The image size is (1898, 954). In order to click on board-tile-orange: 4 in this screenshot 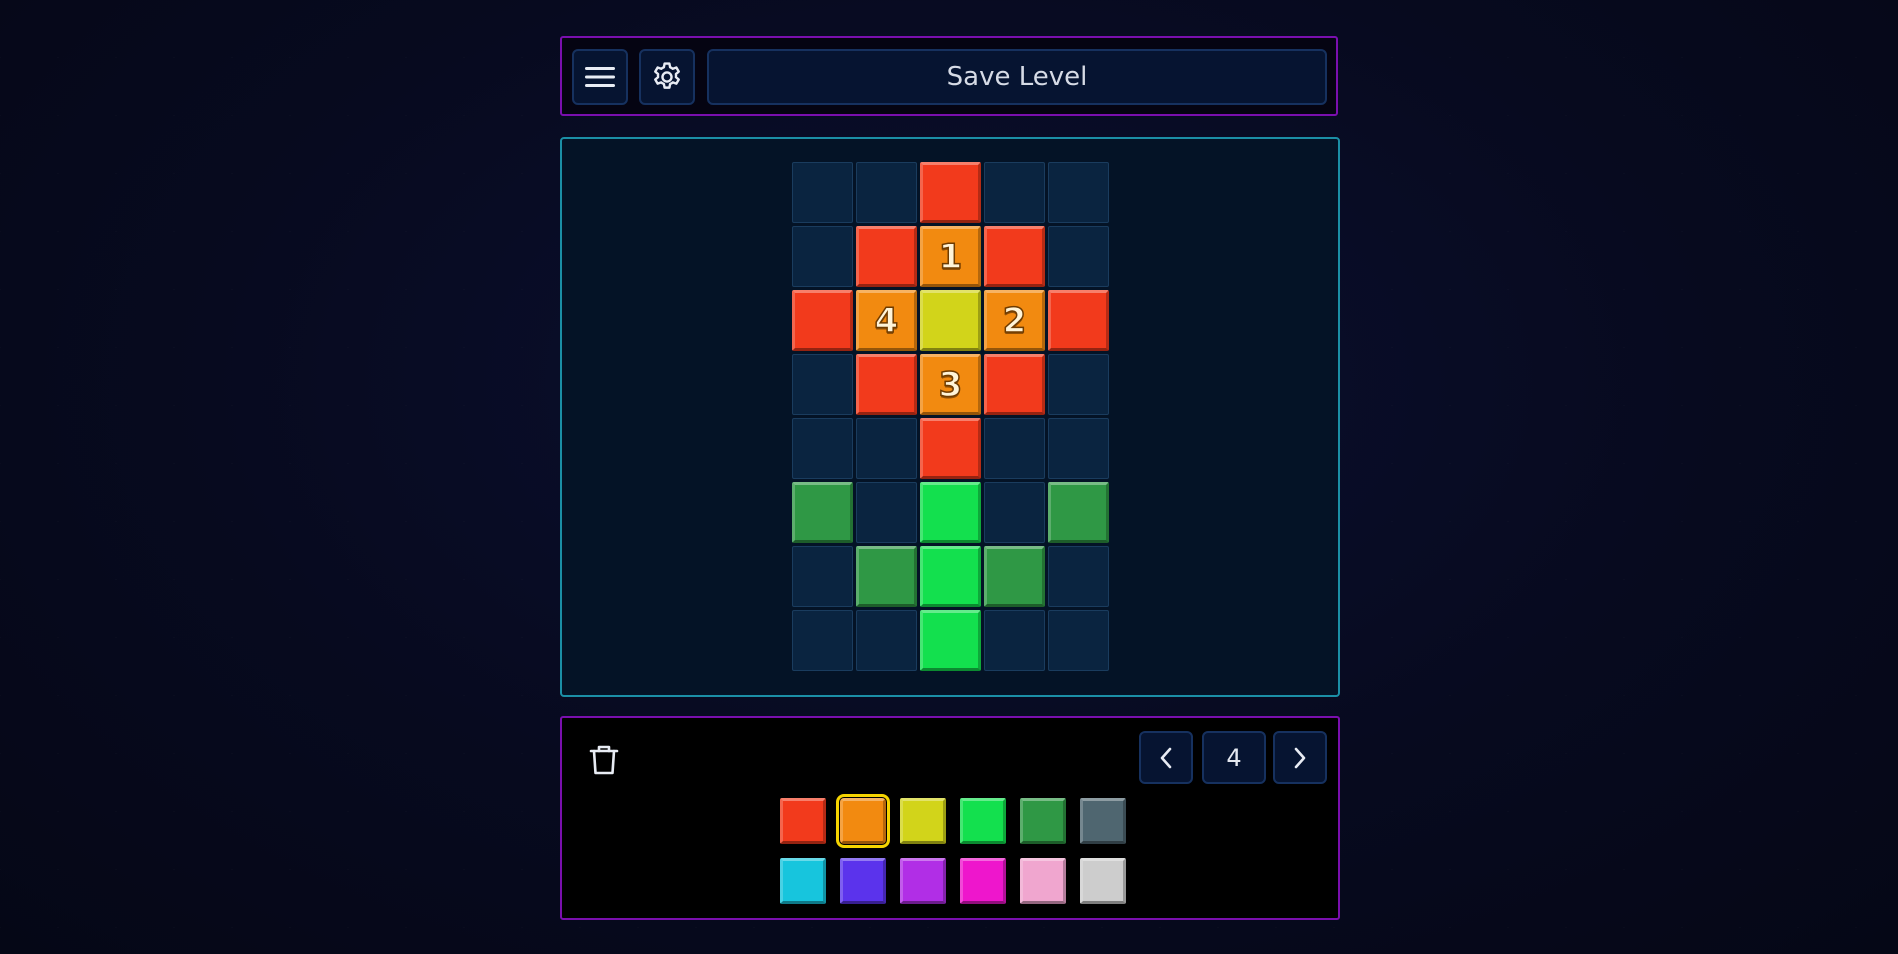, I will do `click(886, 320)`.